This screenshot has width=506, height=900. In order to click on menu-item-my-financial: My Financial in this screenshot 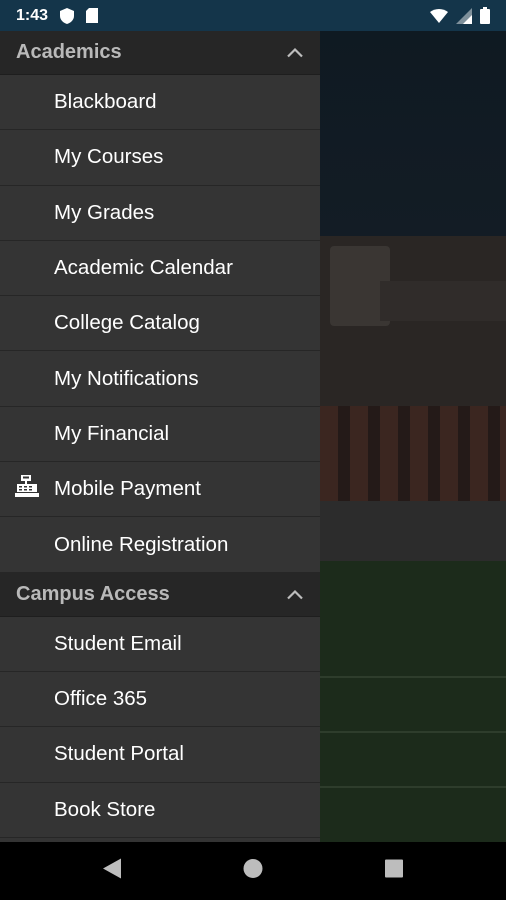, I will do `click(160, 435)`.